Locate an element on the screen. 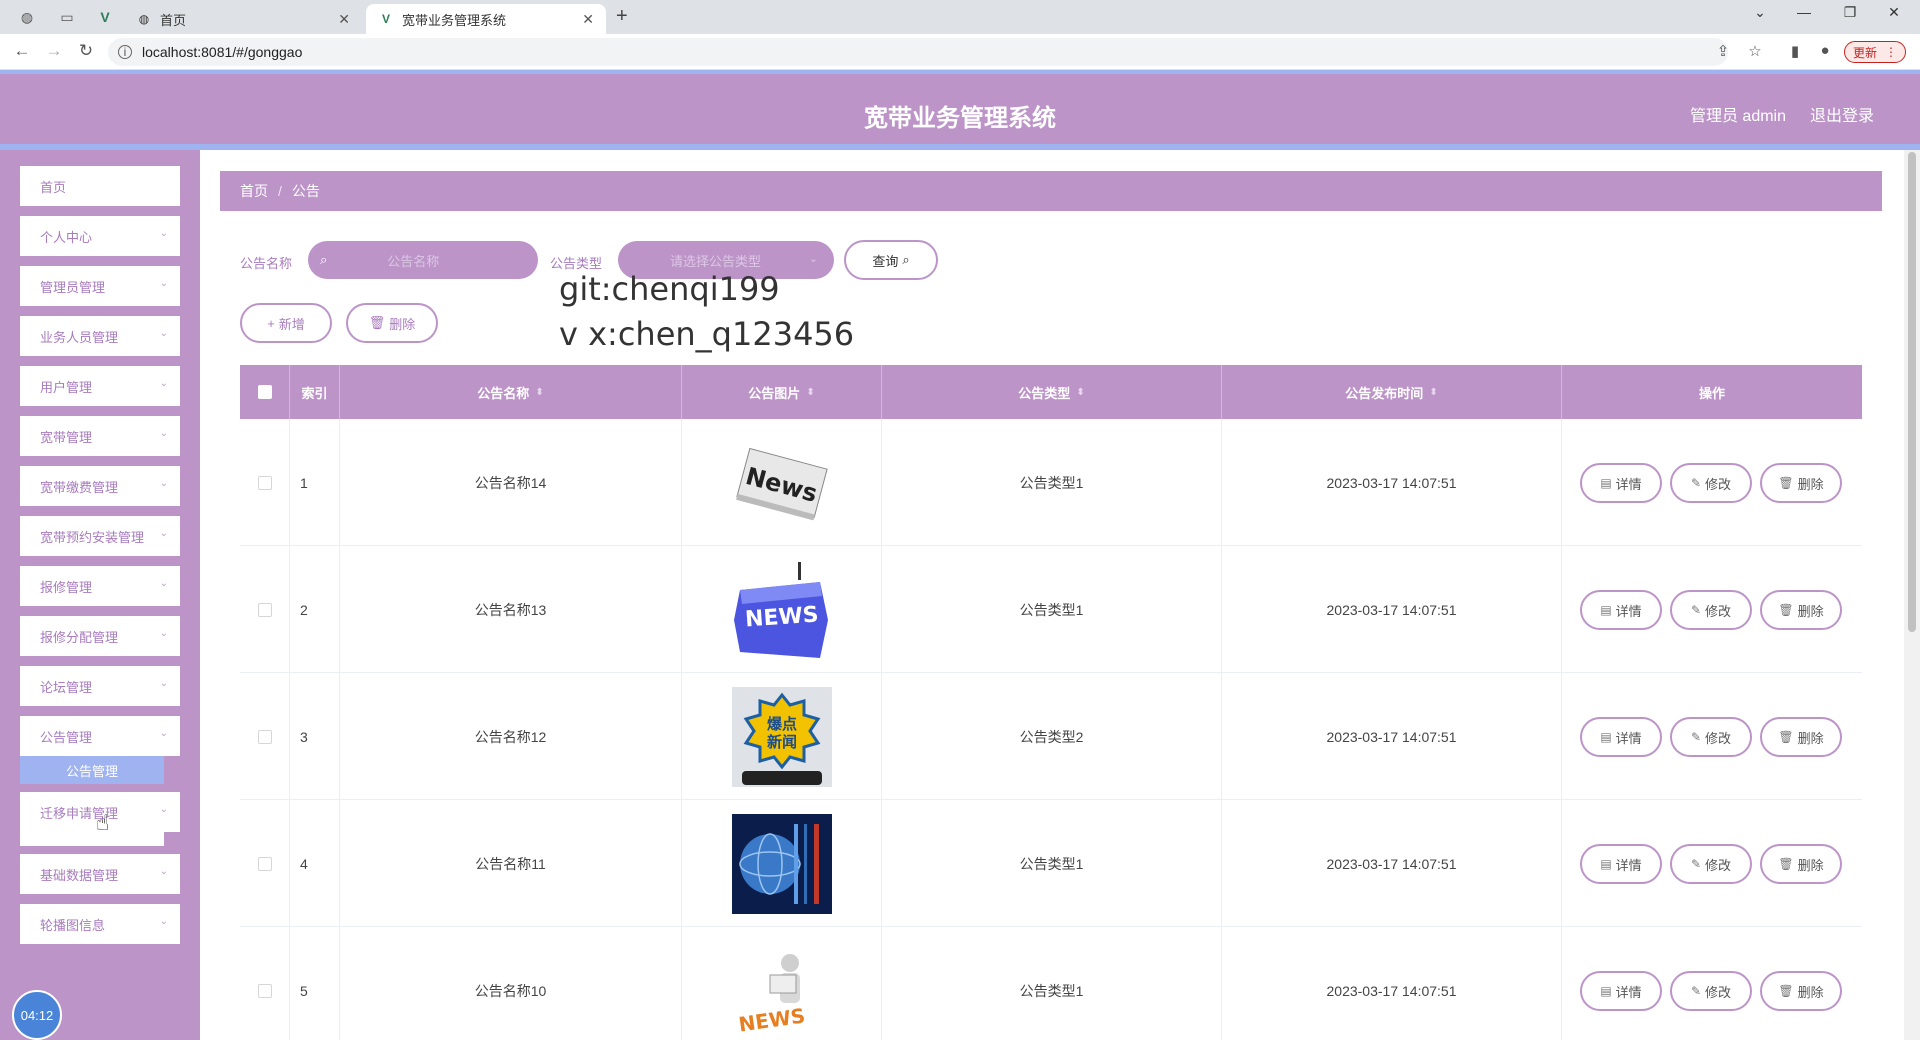 The height and width of the screenshot is (1040, 1920). notice-name-input: ⌕ 公告名称 is located at coordinates (423, 260).